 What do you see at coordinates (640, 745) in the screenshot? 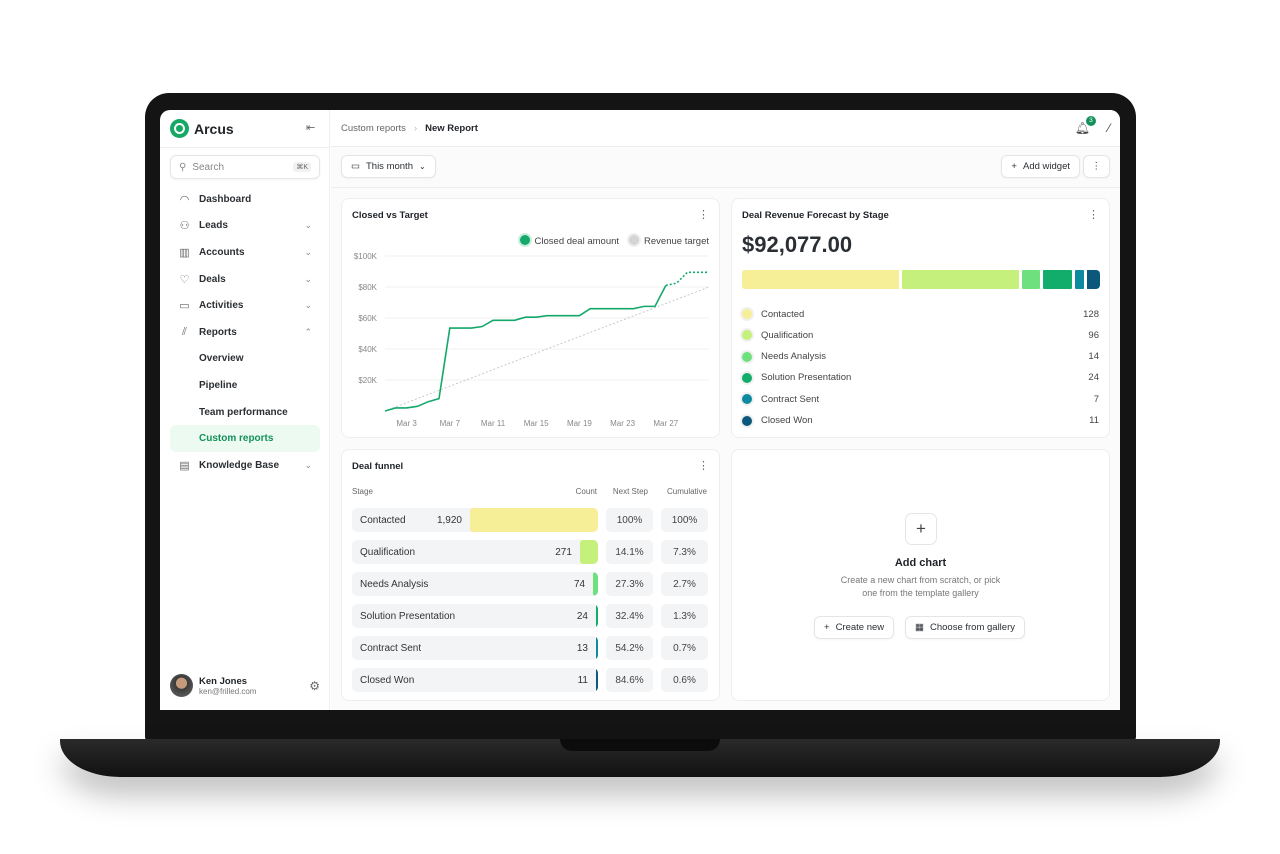
I see `laptop-notch` at bounding box center [640, 745].